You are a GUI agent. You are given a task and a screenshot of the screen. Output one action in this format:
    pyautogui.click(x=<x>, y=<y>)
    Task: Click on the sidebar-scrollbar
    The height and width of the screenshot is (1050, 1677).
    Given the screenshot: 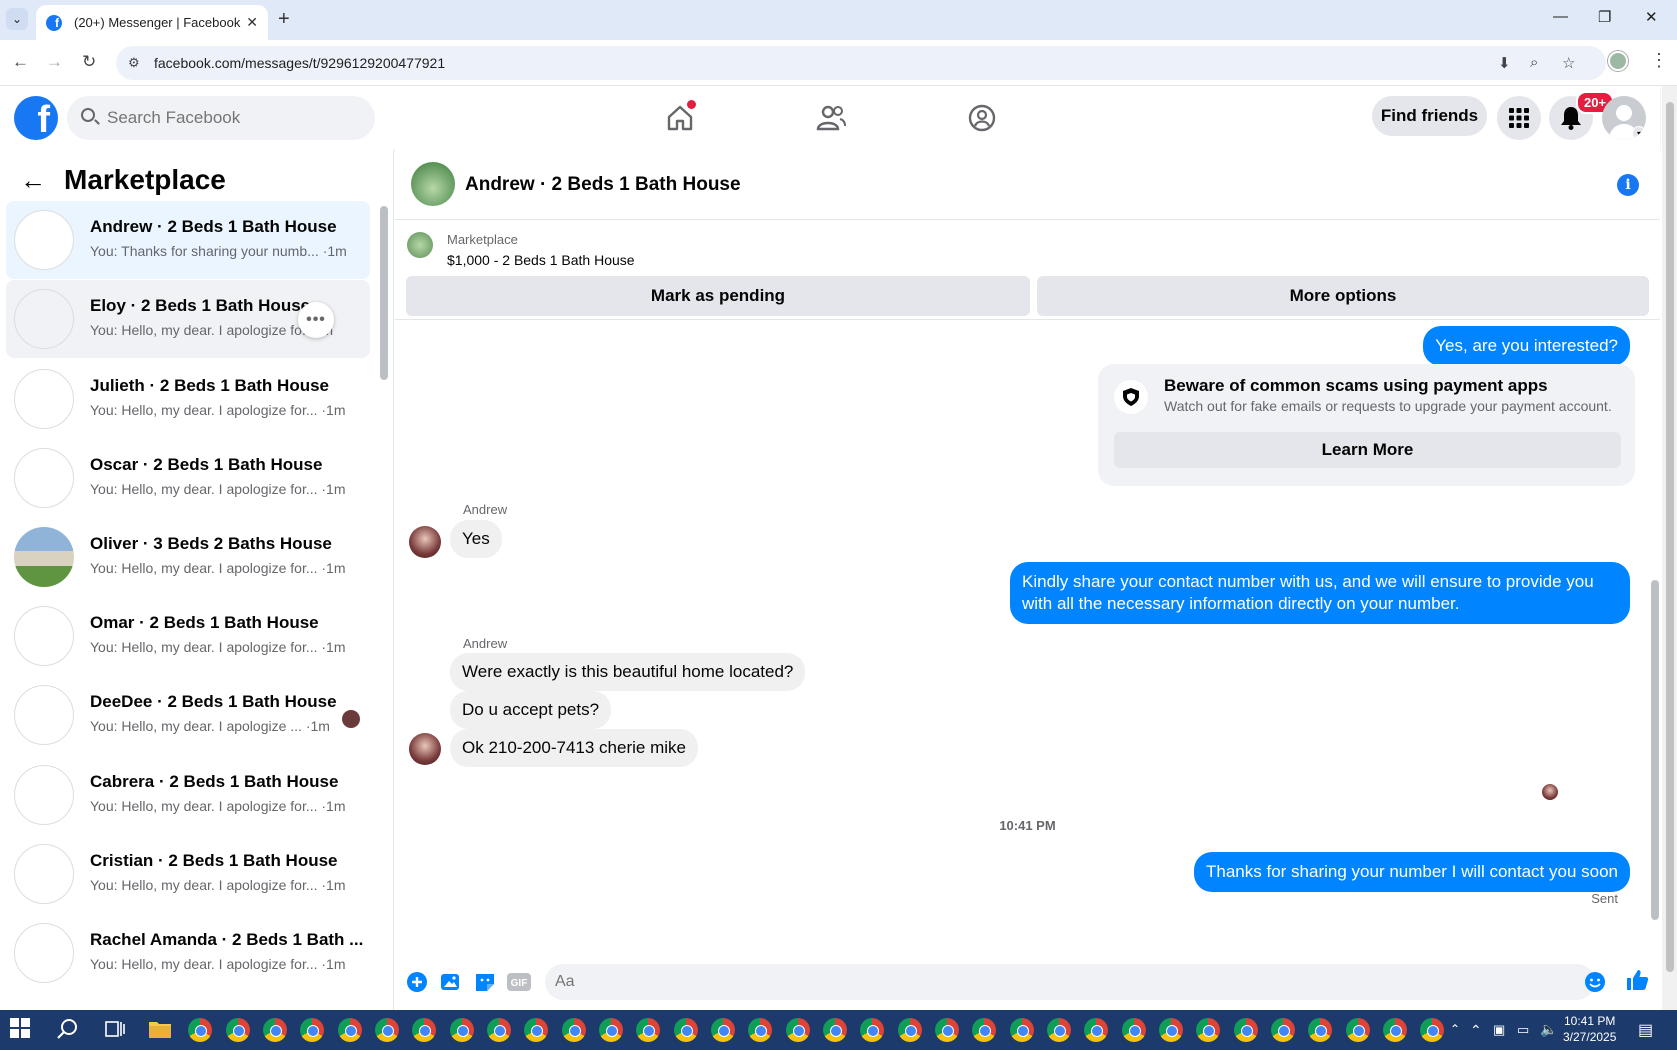 What is the action you would take?
    pyautogui.click(x=384, y=293)
    